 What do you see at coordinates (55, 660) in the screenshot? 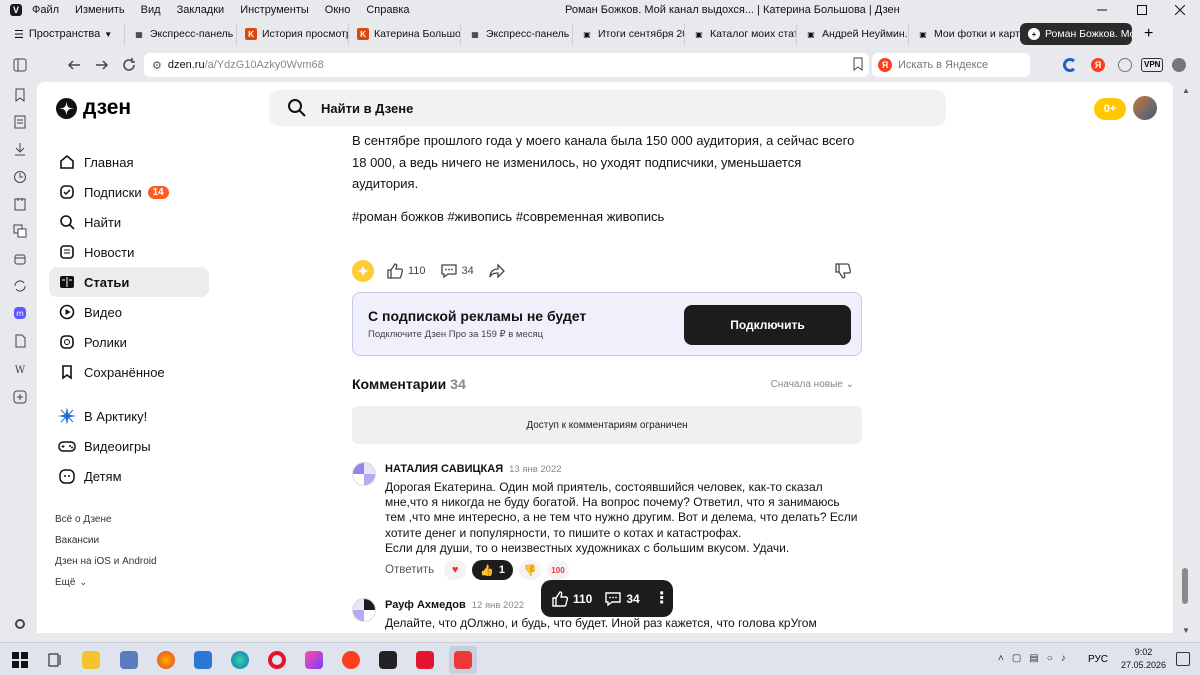
I see `task-view-icon` at bounding box center [55, 660].